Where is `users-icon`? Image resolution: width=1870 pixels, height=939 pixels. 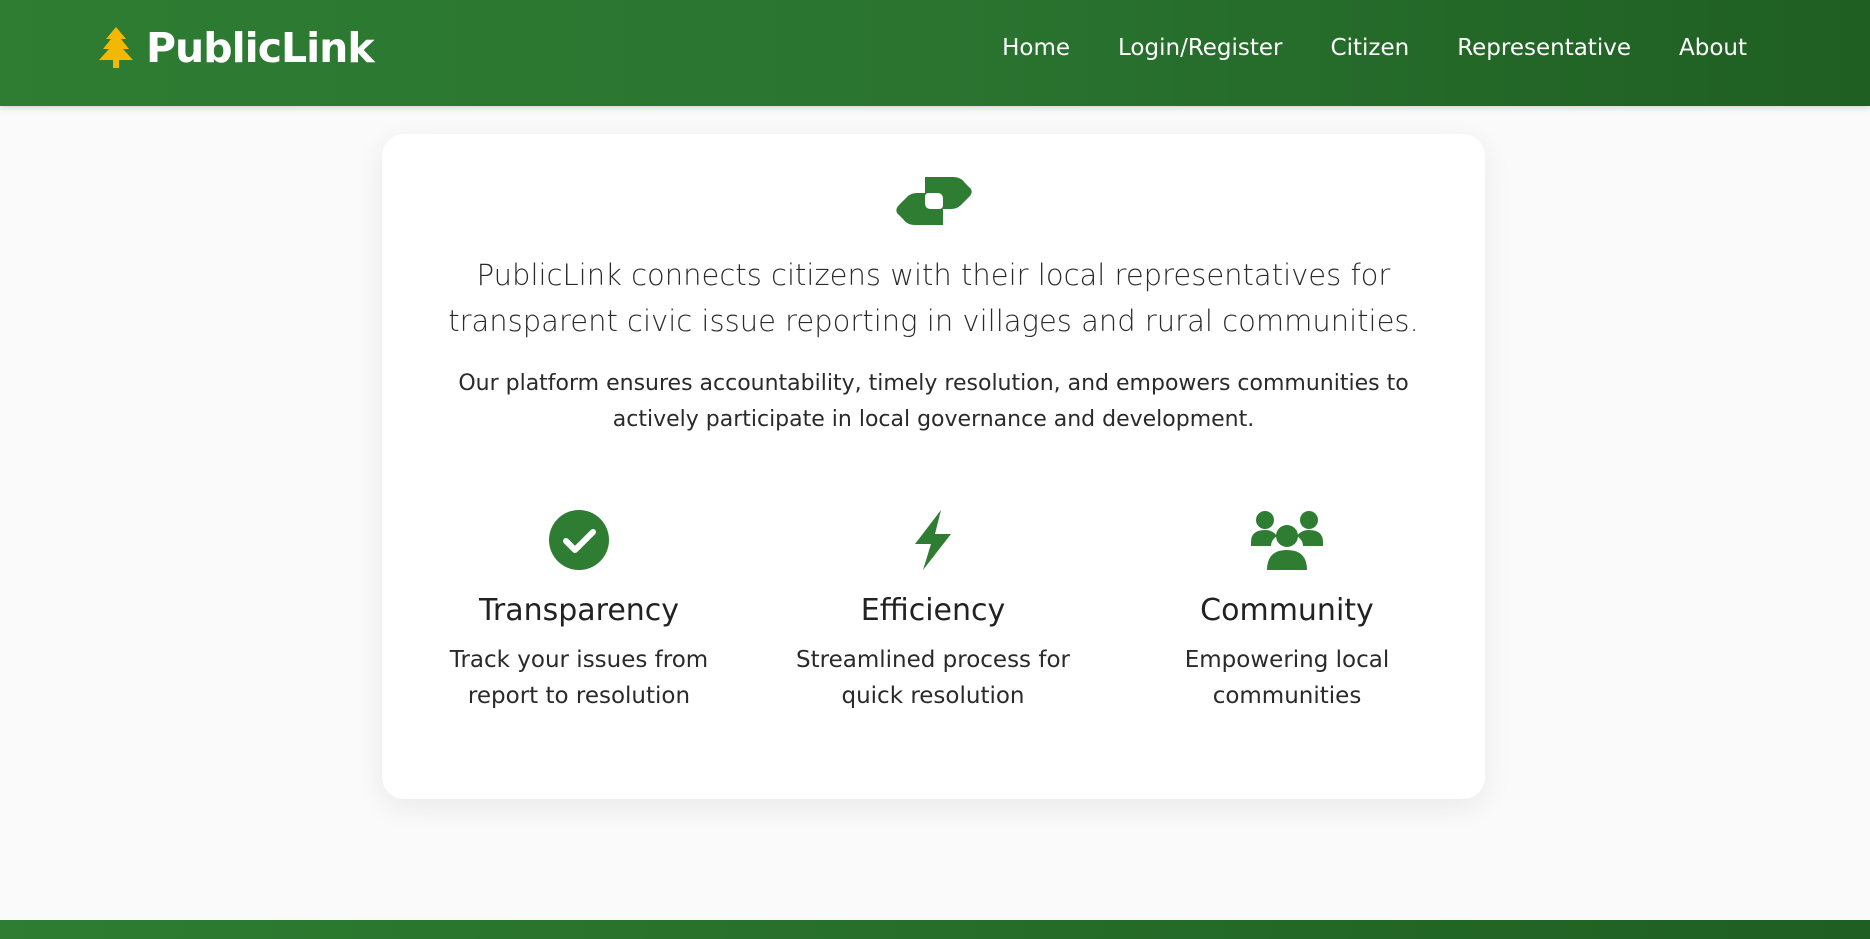 users-icon is located at coordinates (1287, 540).